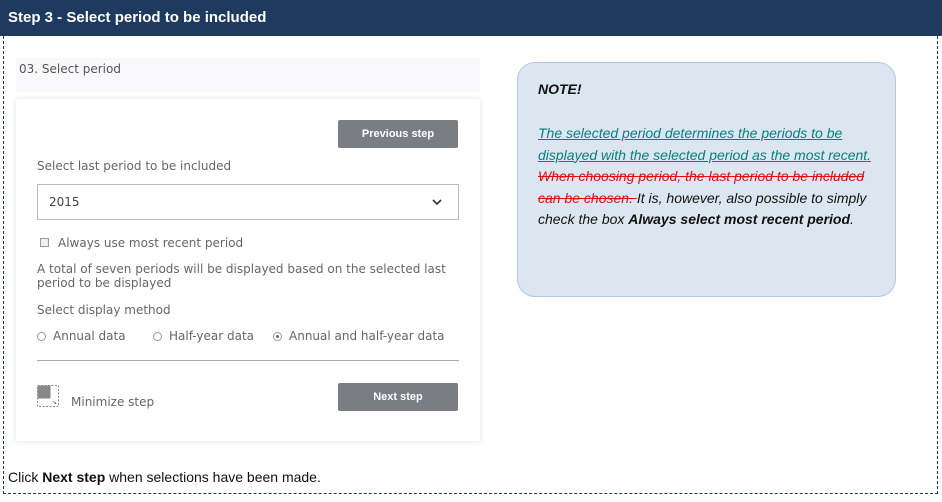 This screenshot has height=502, width=942. I want to click on last-period-value: 2015, so click(64, 202).